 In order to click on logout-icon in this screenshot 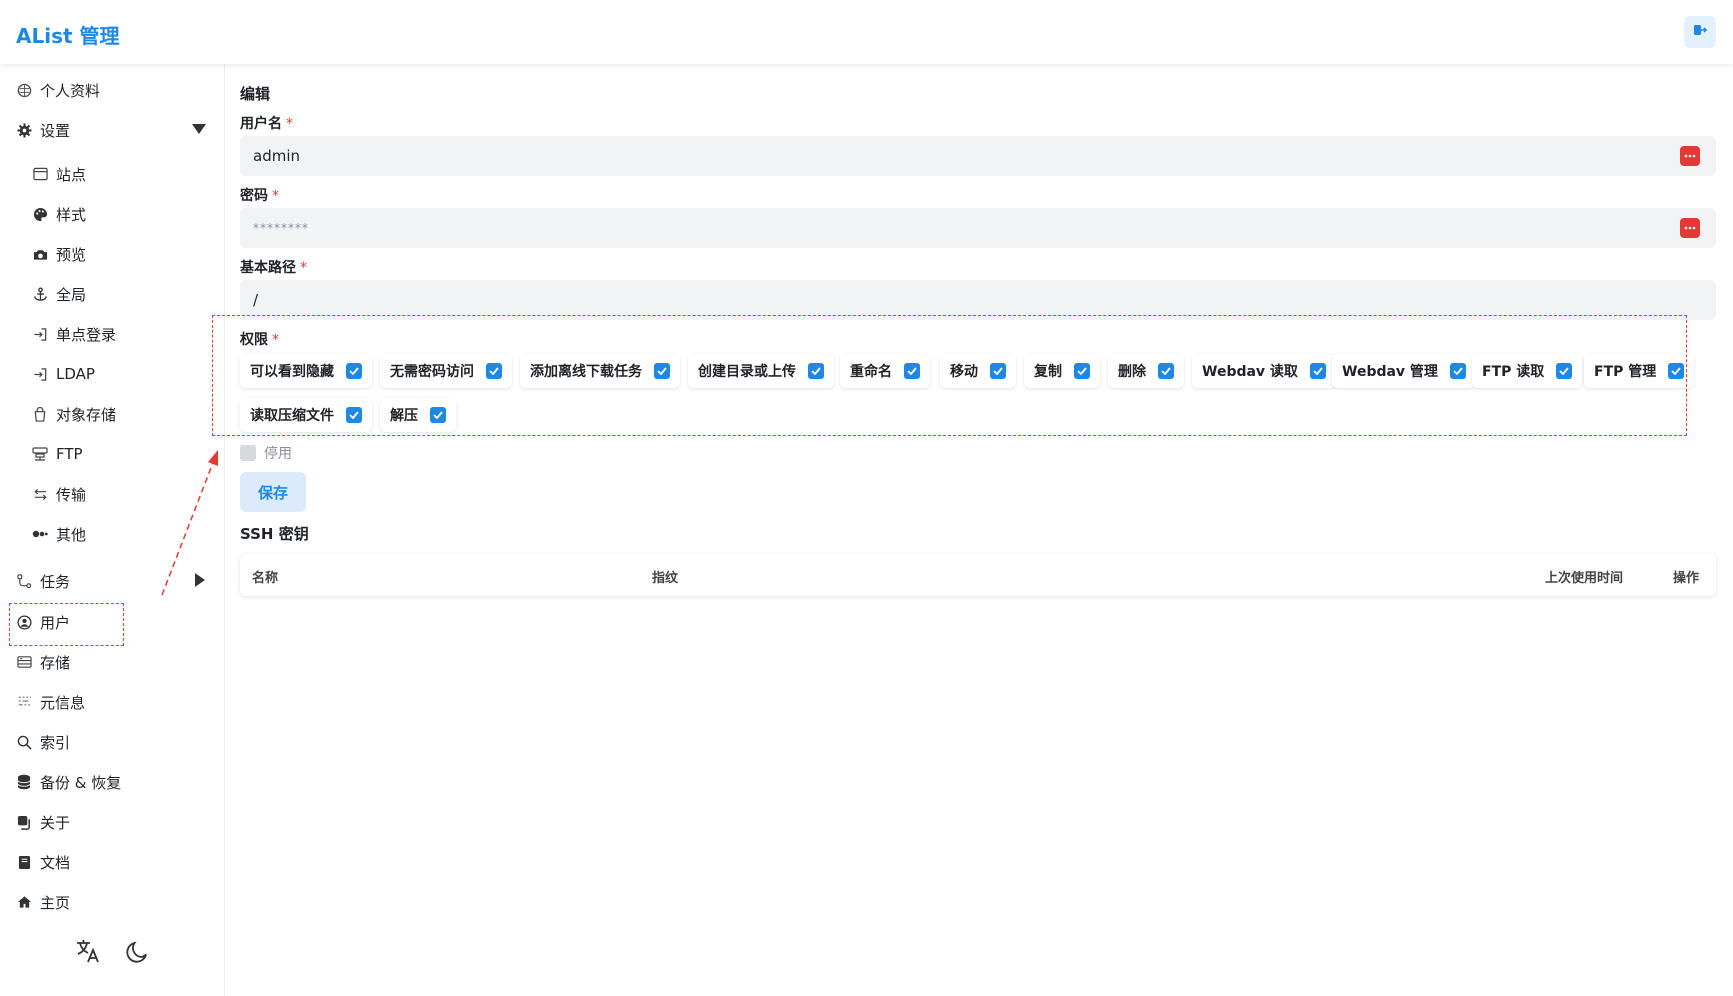, I will do `click(1700, 32)`.